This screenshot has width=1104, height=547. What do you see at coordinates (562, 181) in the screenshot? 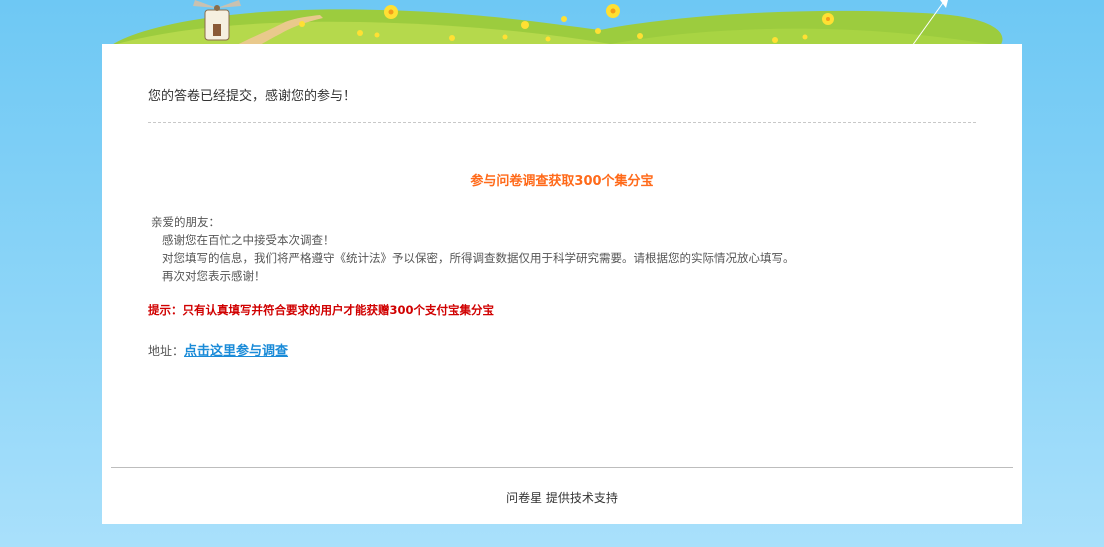
I see `promo-title: 参与问卷调查获取300个集分宝` at bounding box center [562, 181].